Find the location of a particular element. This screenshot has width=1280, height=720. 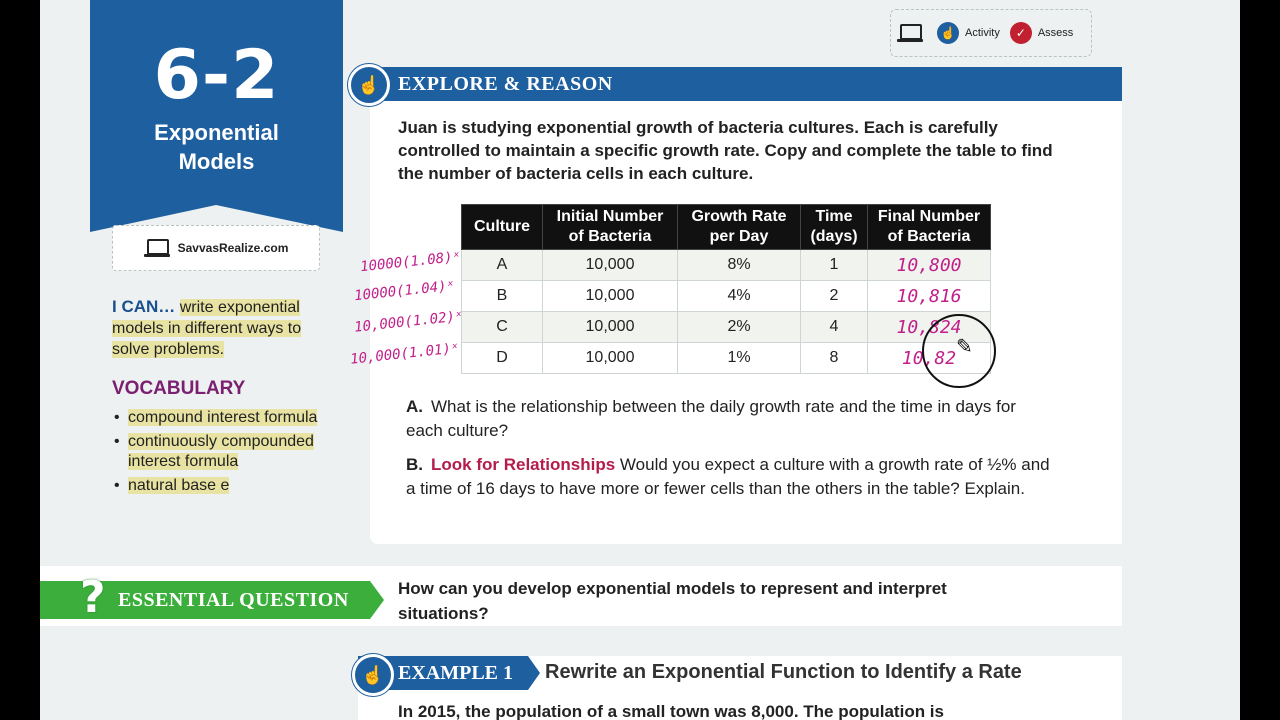

table-cell: 8% is located at coordinates (739, 265).